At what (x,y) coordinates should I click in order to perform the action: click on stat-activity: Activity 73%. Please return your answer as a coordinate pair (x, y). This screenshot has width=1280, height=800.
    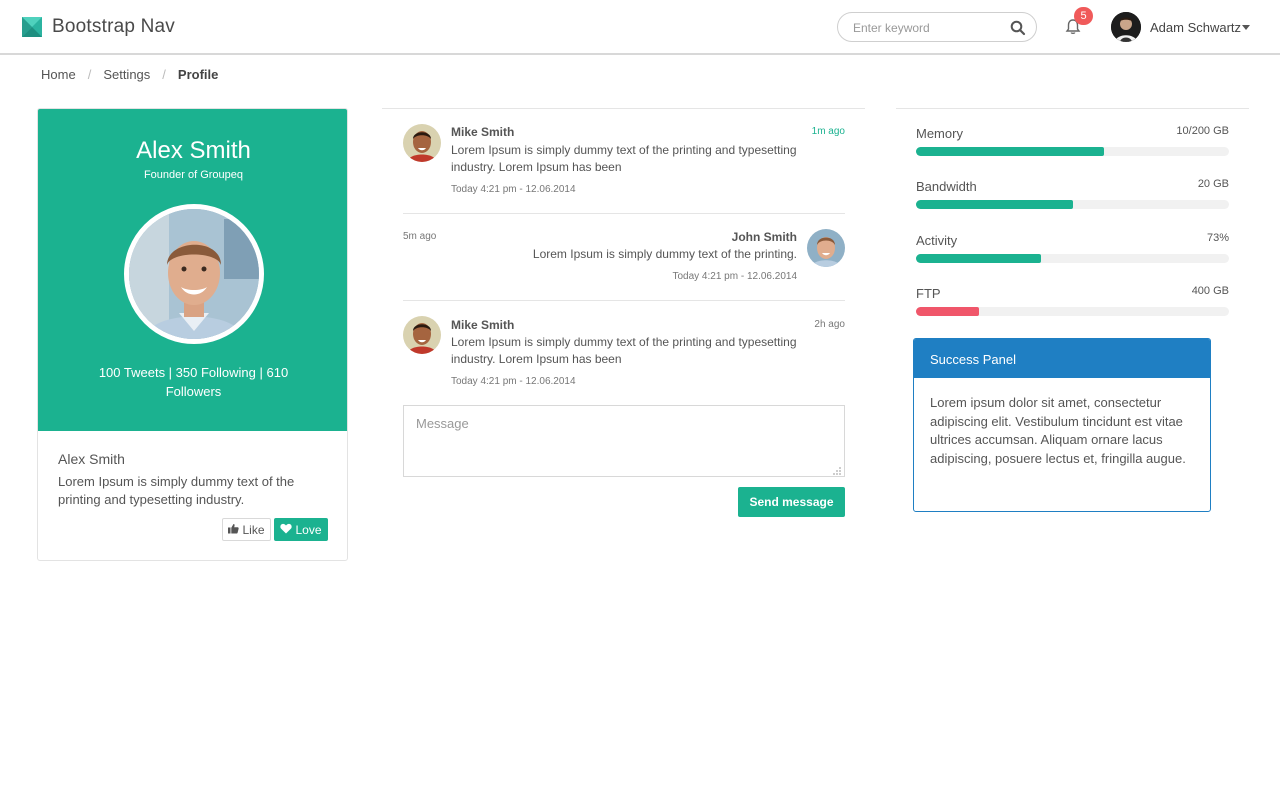
    Looking at the image, I should click on (1072, 252).